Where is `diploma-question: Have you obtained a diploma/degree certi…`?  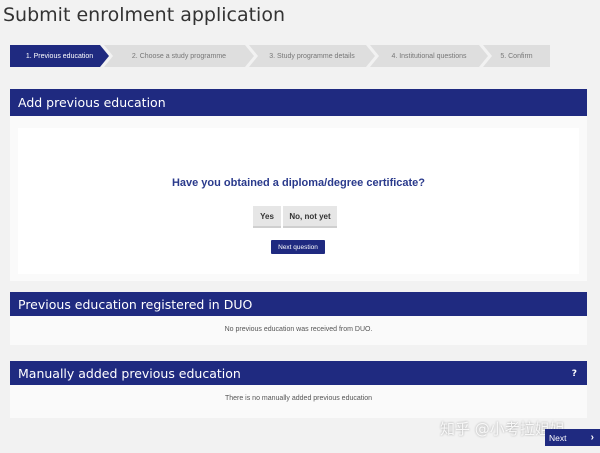
diploma-question: Have you obtained a diploma/degree certi… is located at coordinates (298, 183).